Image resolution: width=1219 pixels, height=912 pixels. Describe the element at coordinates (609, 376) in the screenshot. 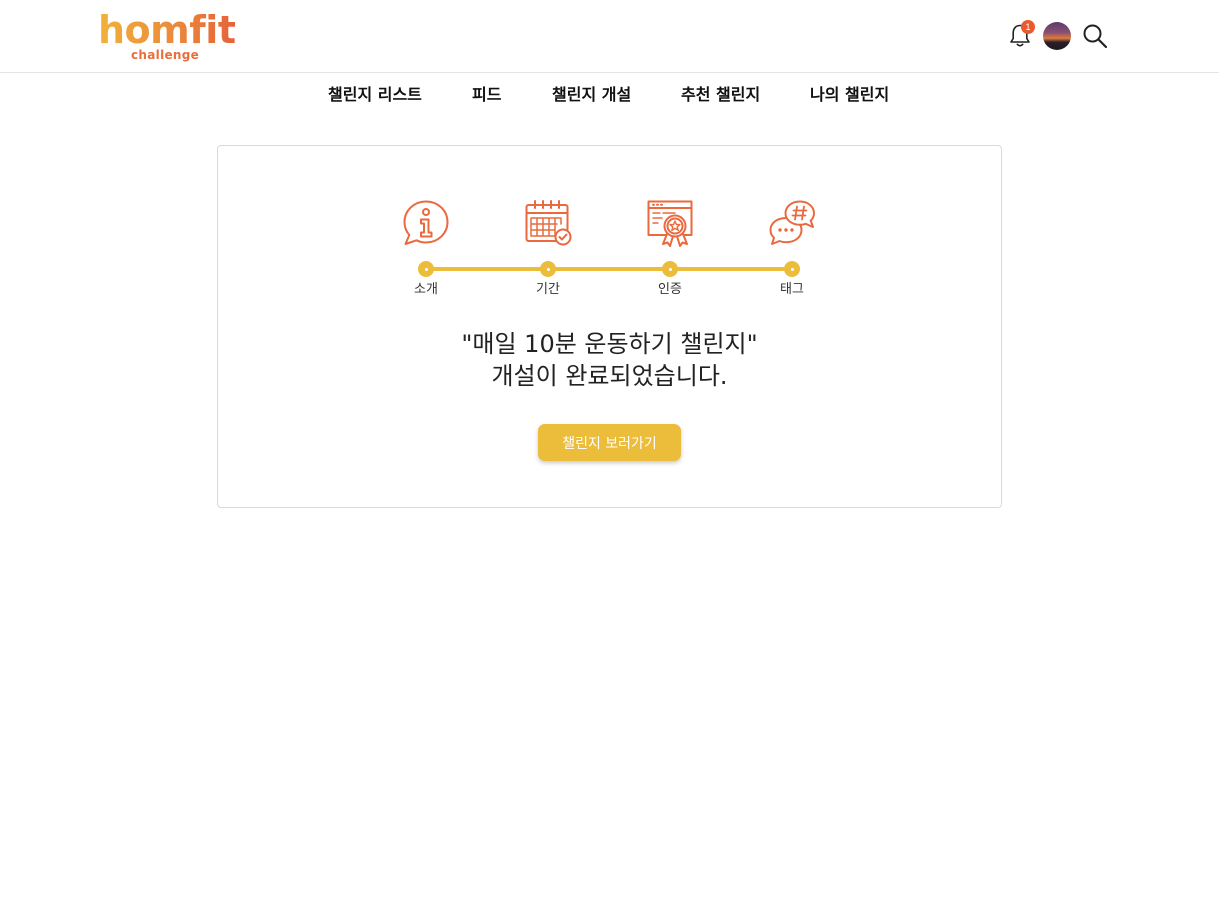

I see `completion-message: 개설이 완료되었습니다.` at that location.